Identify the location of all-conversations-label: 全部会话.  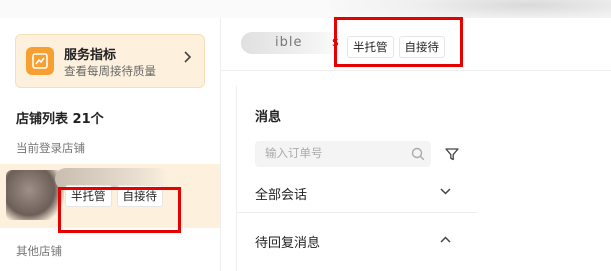
(281, 195).